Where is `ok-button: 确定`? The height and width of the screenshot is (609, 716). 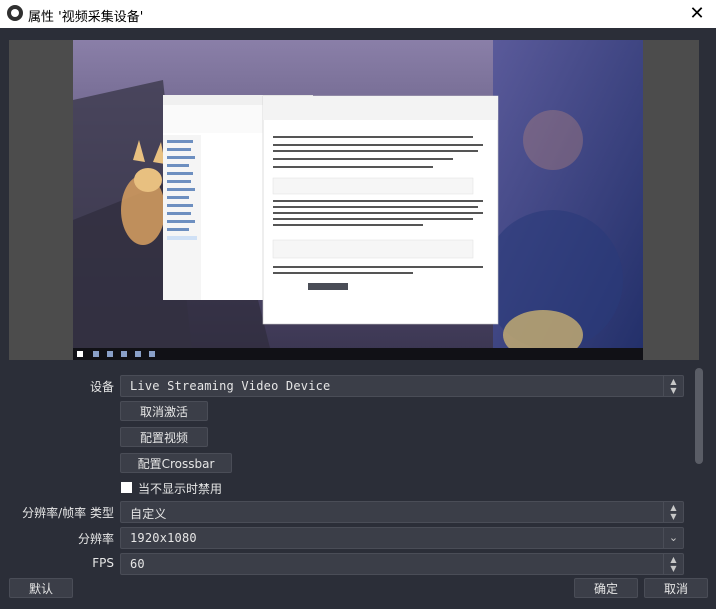
ok-button: 确定 is located at coordinates (606, 588).